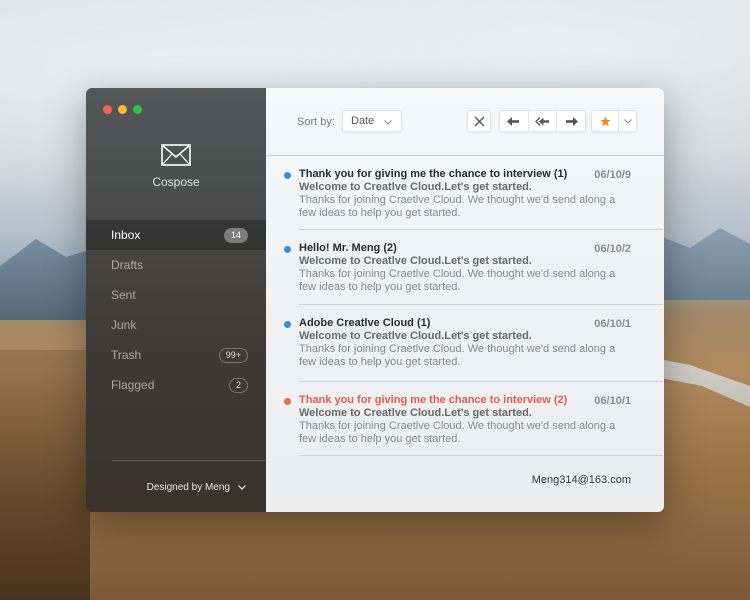  Describe the element at coordinates (465, 122) in the screenshot. I see `toolbar: Sort by: Date` at that location.